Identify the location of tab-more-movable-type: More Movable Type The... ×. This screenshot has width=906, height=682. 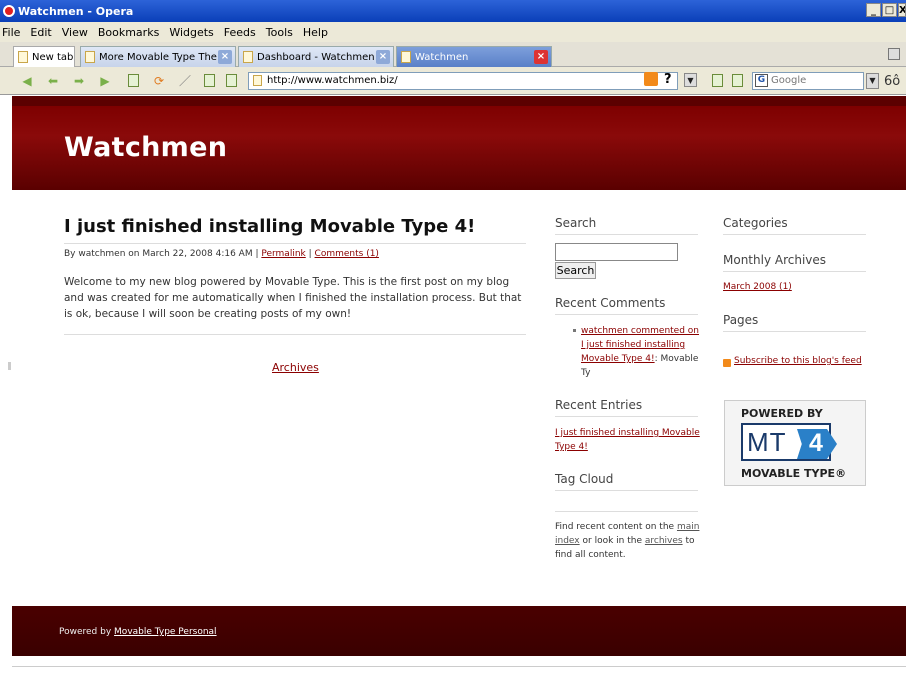
(158, 56).